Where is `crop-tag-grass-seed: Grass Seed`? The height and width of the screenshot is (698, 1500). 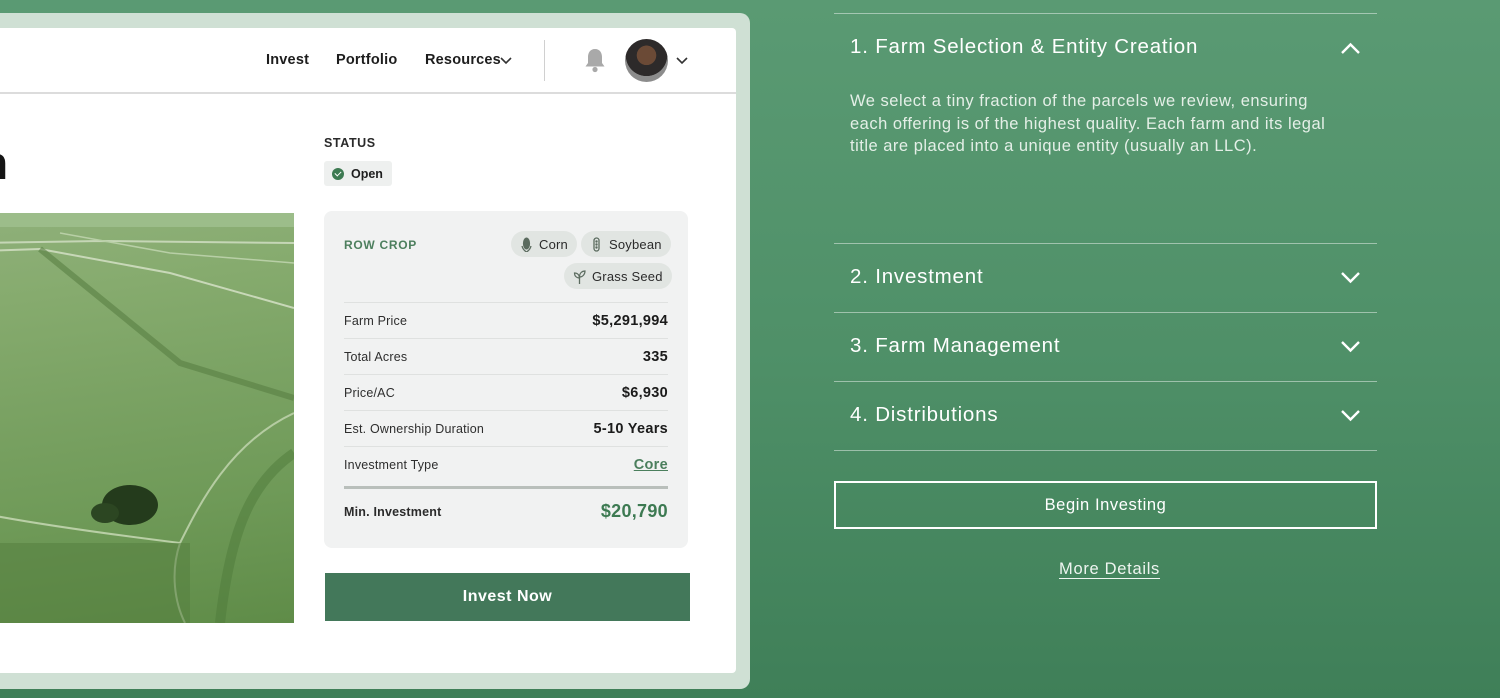
crop-tag-grass-seed: Grass Seed is located at coordinates (618, 276).